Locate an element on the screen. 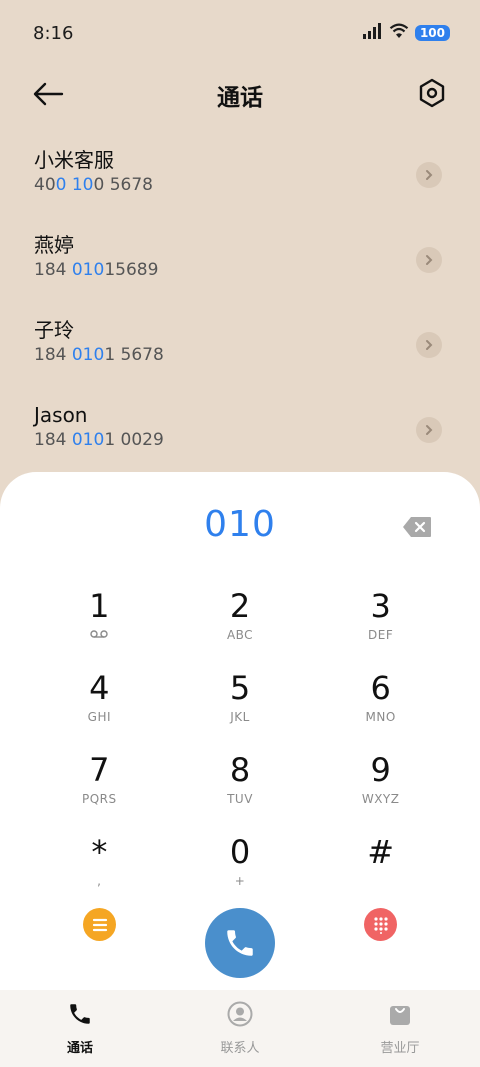  nav-item-calls: 通话 is located at coordinates (80, 1028).